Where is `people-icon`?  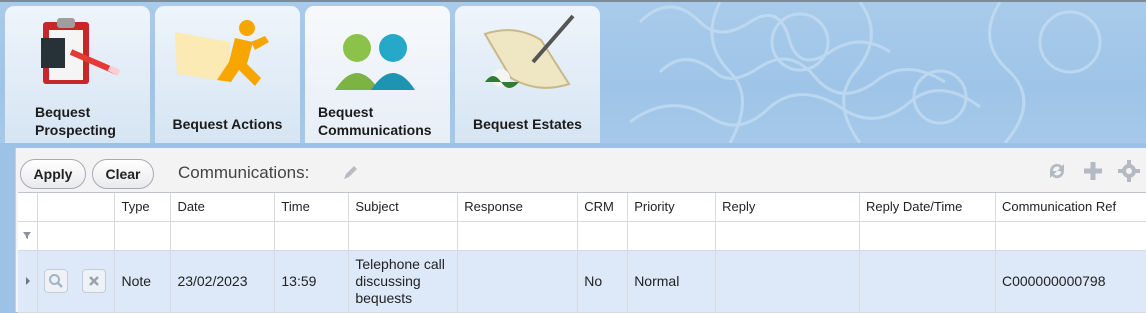 people-icon is located at coordinates (375, 62).